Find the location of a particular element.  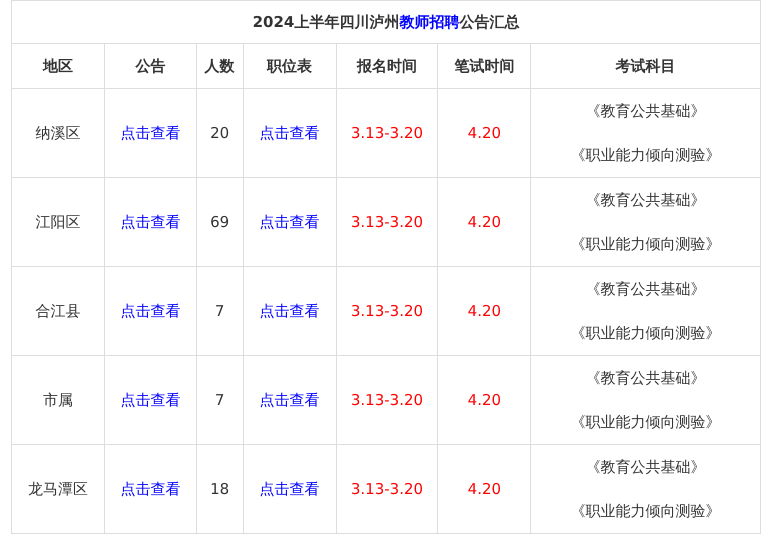

count-text: 18 is located at coordinates (220, 489).